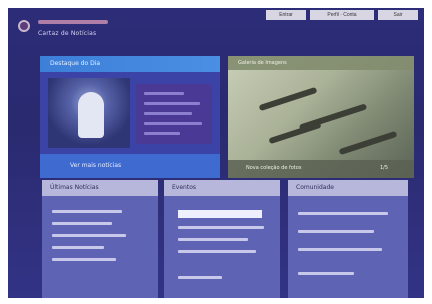 The image size is (432, 304). I want to click on column-title: Últimas Notícias, so click(74, 187).